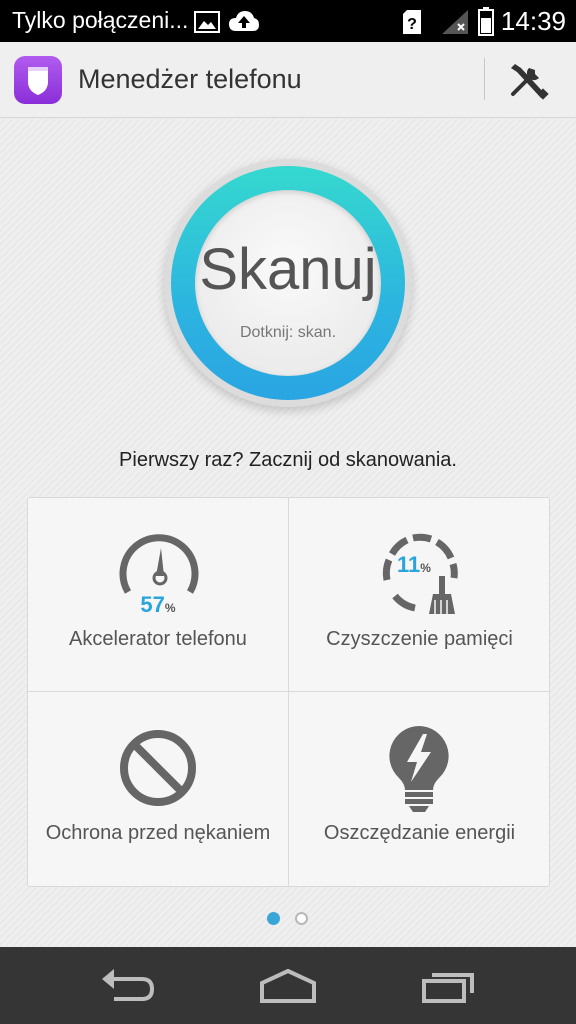  Describe the element at coordinates (486, 21) in the screenshot. I see `battery-icon` at that location.